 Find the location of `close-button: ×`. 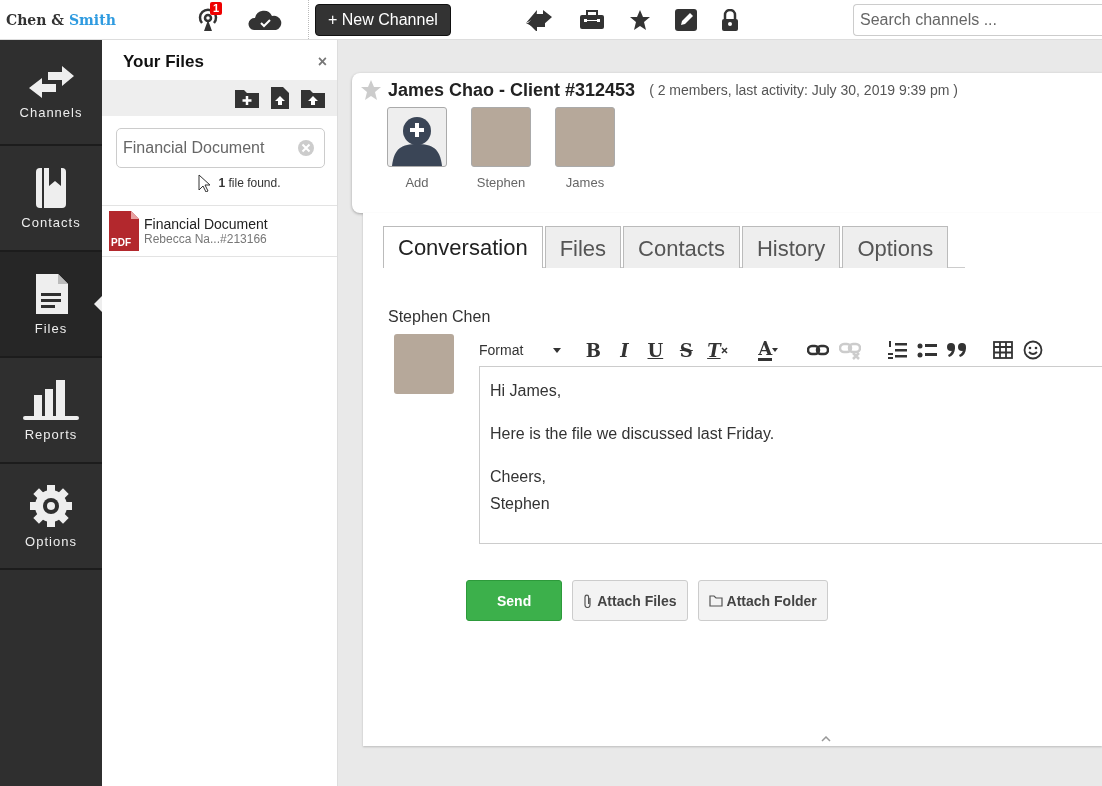

close-button: × is located at coordinates (322, 62).